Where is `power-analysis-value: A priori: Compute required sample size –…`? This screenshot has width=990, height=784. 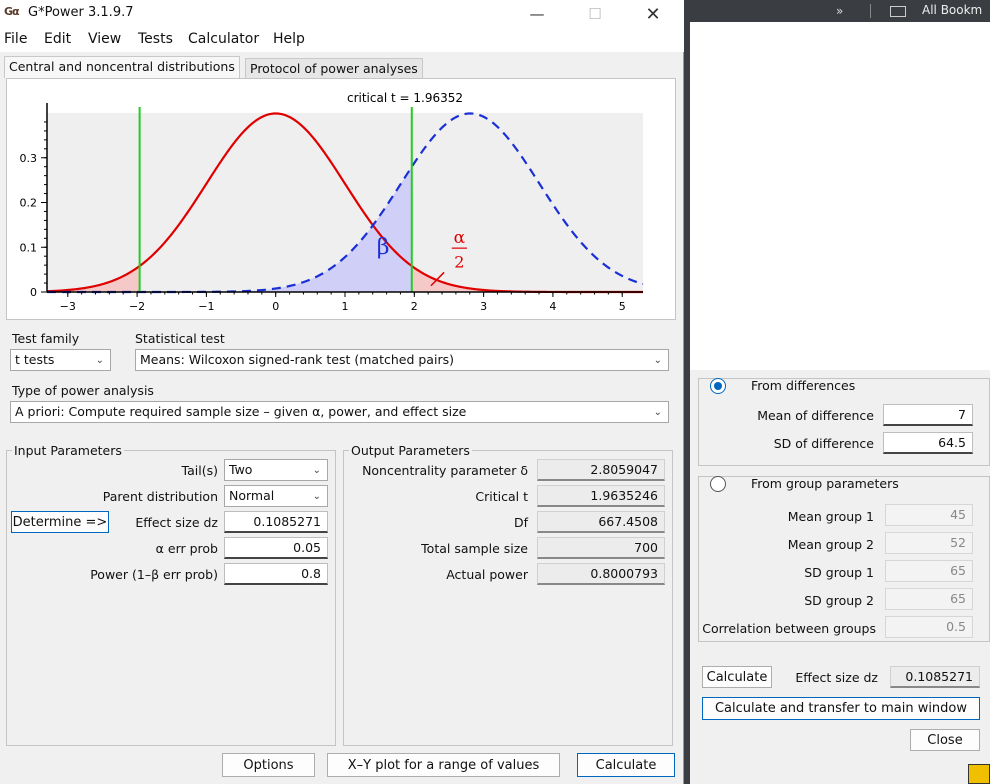 power-analysis-value: A priori: Compute required sample size –… is located at coordinates (241, 411).